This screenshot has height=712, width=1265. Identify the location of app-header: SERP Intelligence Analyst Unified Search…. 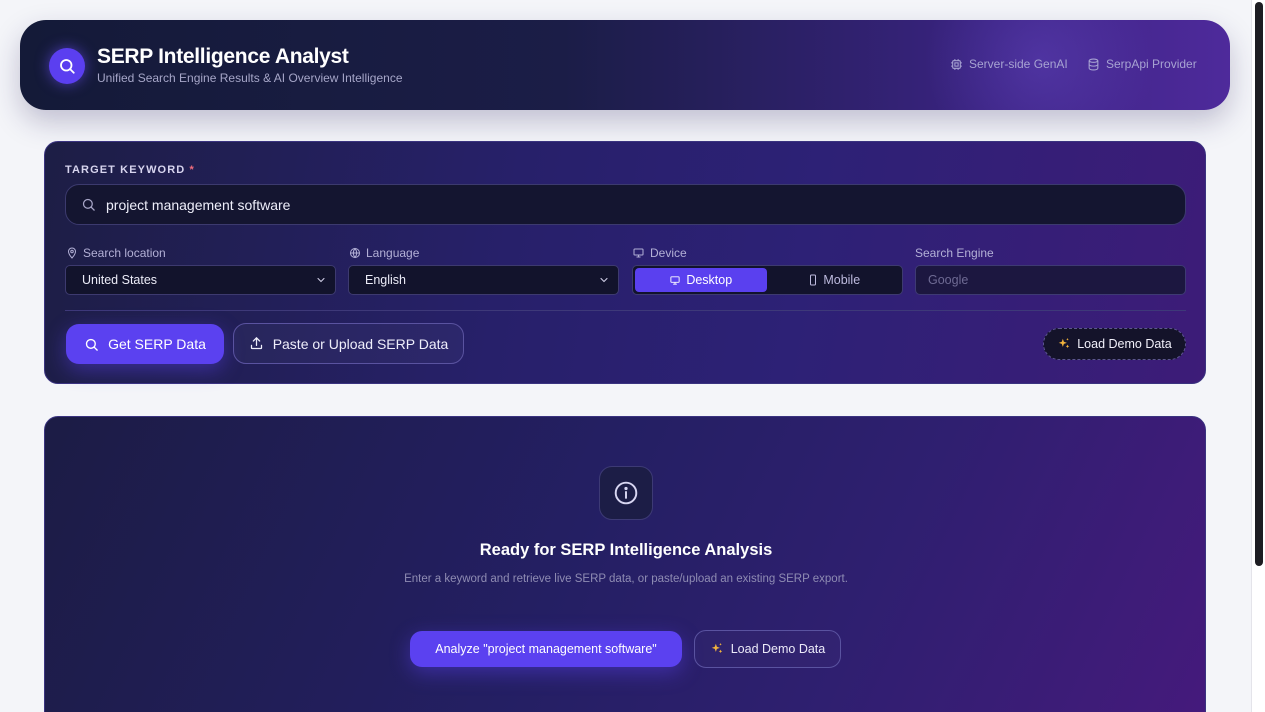
(625, 65).